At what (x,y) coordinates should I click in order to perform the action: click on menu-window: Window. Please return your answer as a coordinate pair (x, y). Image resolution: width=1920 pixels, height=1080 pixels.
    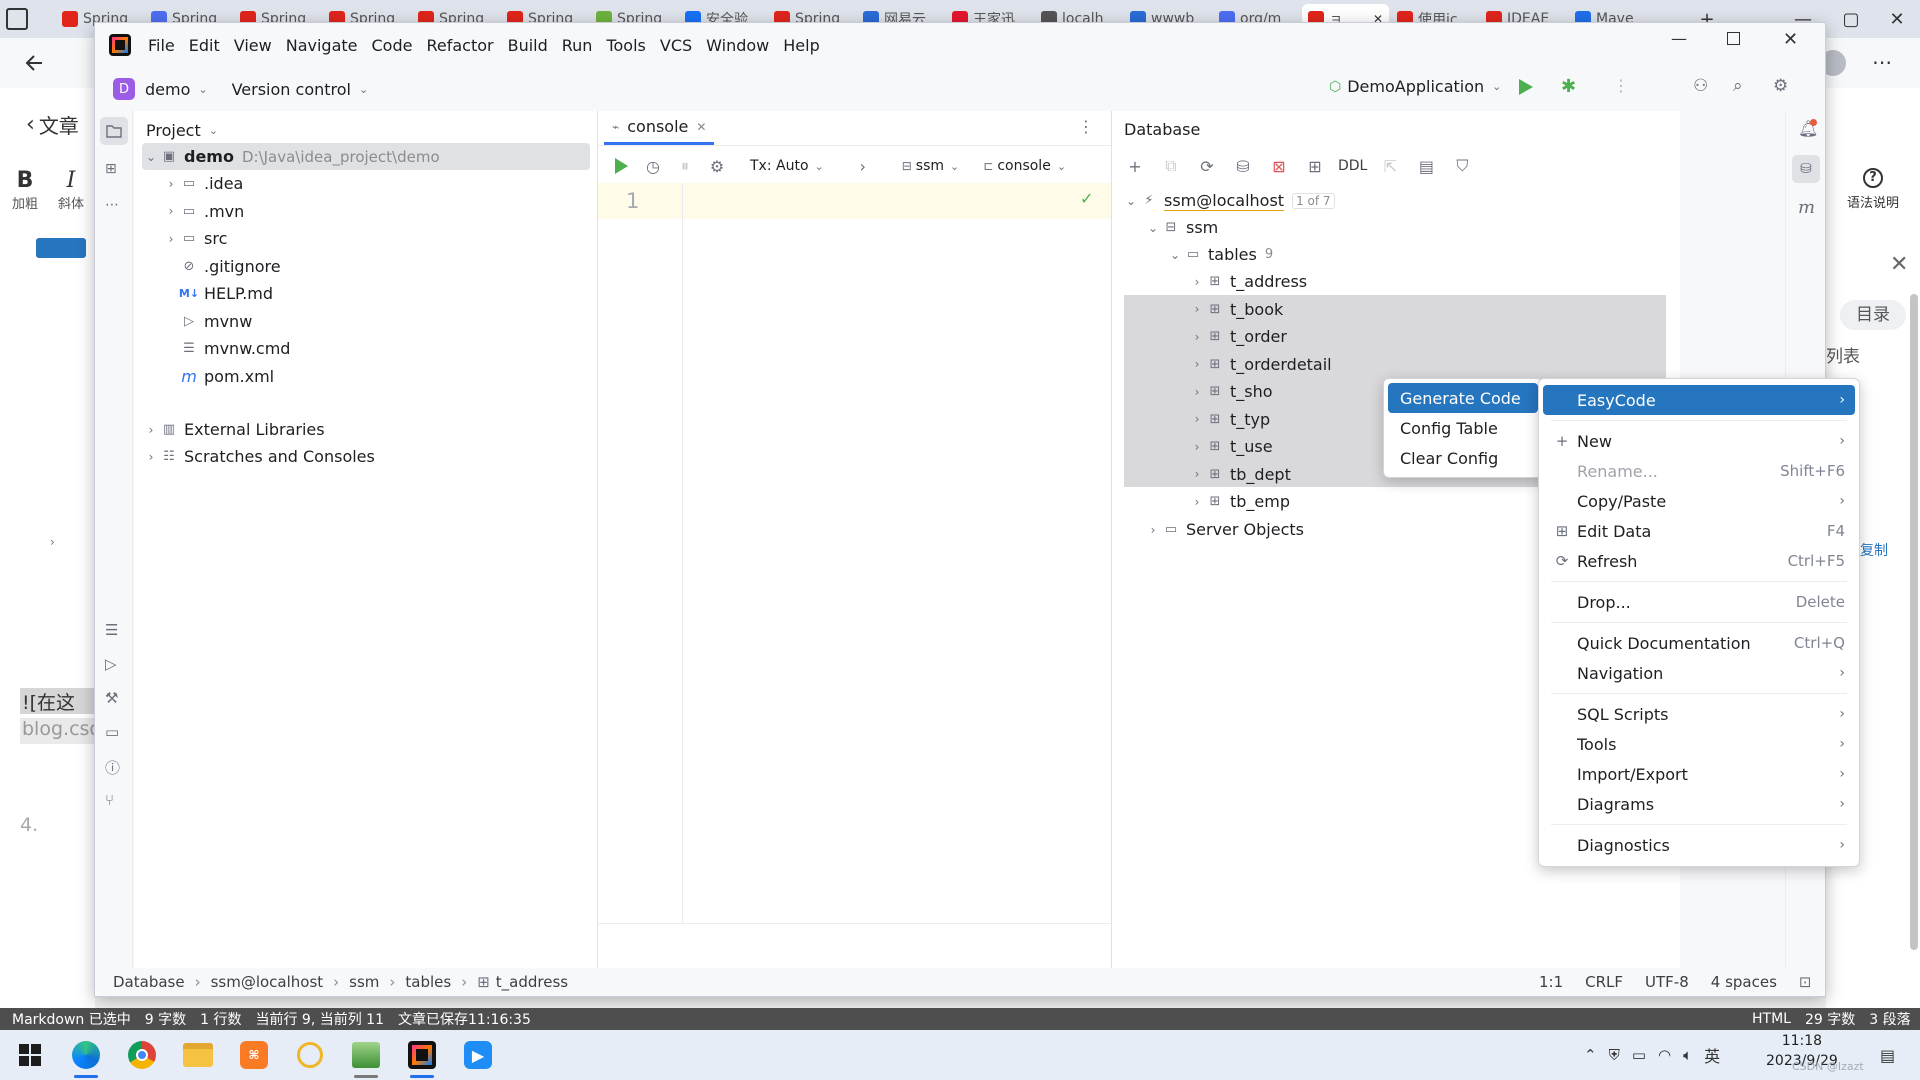
    Looking at the image, I should click on (737, 45).